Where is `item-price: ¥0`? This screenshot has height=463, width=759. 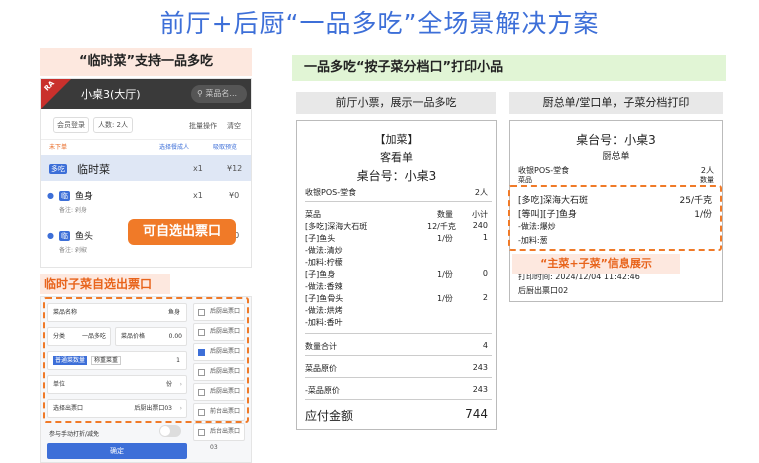
item-price: ¥0 is located at coordinates (234, 195).